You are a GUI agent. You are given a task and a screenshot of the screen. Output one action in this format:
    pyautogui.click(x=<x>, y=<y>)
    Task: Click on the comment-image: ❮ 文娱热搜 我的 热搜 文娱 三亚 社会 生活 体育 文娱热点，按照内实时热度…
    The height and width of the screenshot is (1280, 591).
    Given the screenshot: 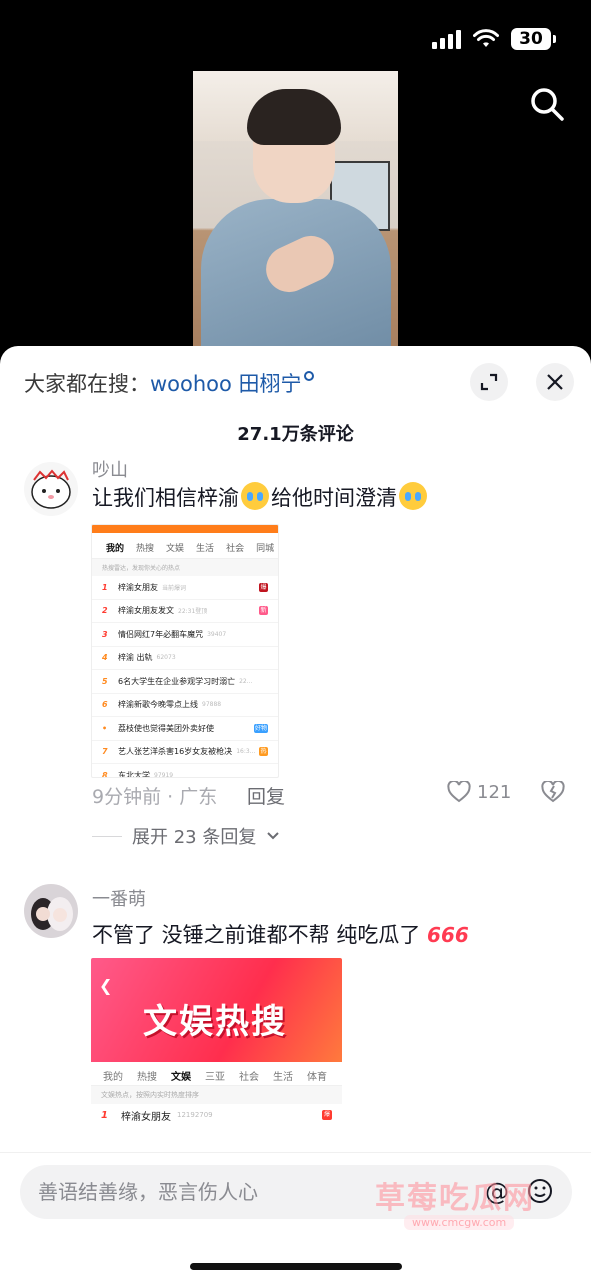 What is the action you would take?
    pyautogui.click(x=216, y=1058)
    